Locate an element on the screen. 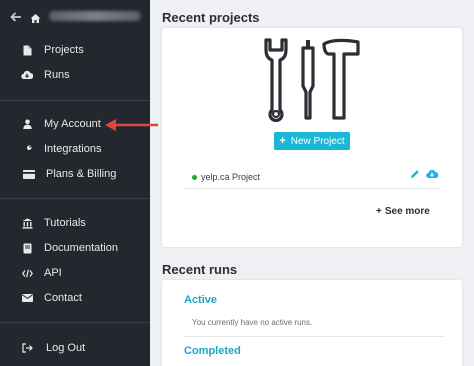 This screenshot has width=474, height=366. active-runs-empty: You currently have no active runs. is located at coordinates (252, 322).